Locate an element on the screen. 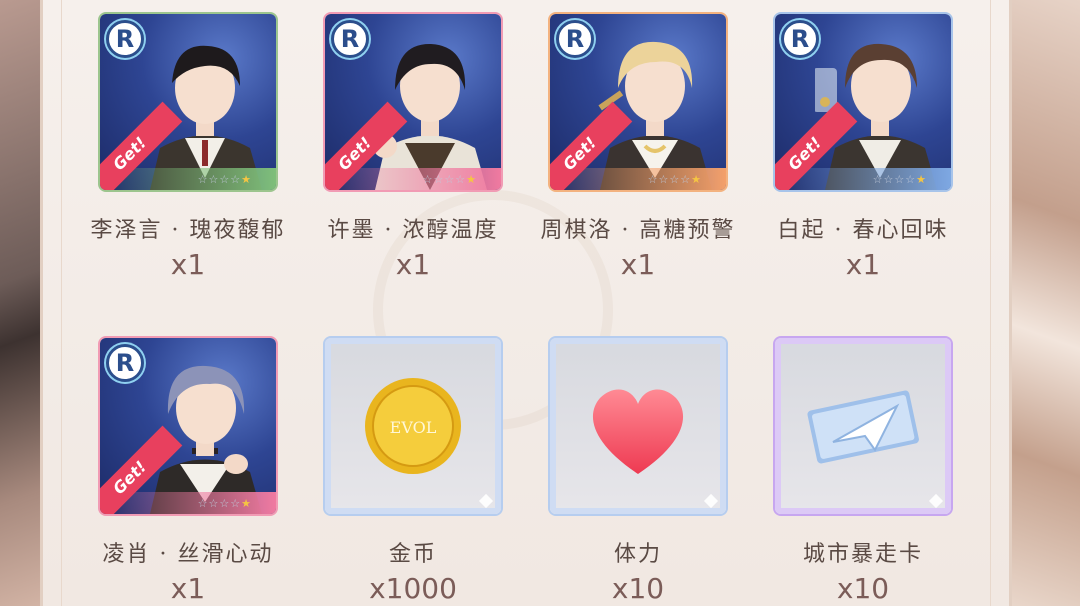  item-card: EVOL is located at coordinates (413, 426).